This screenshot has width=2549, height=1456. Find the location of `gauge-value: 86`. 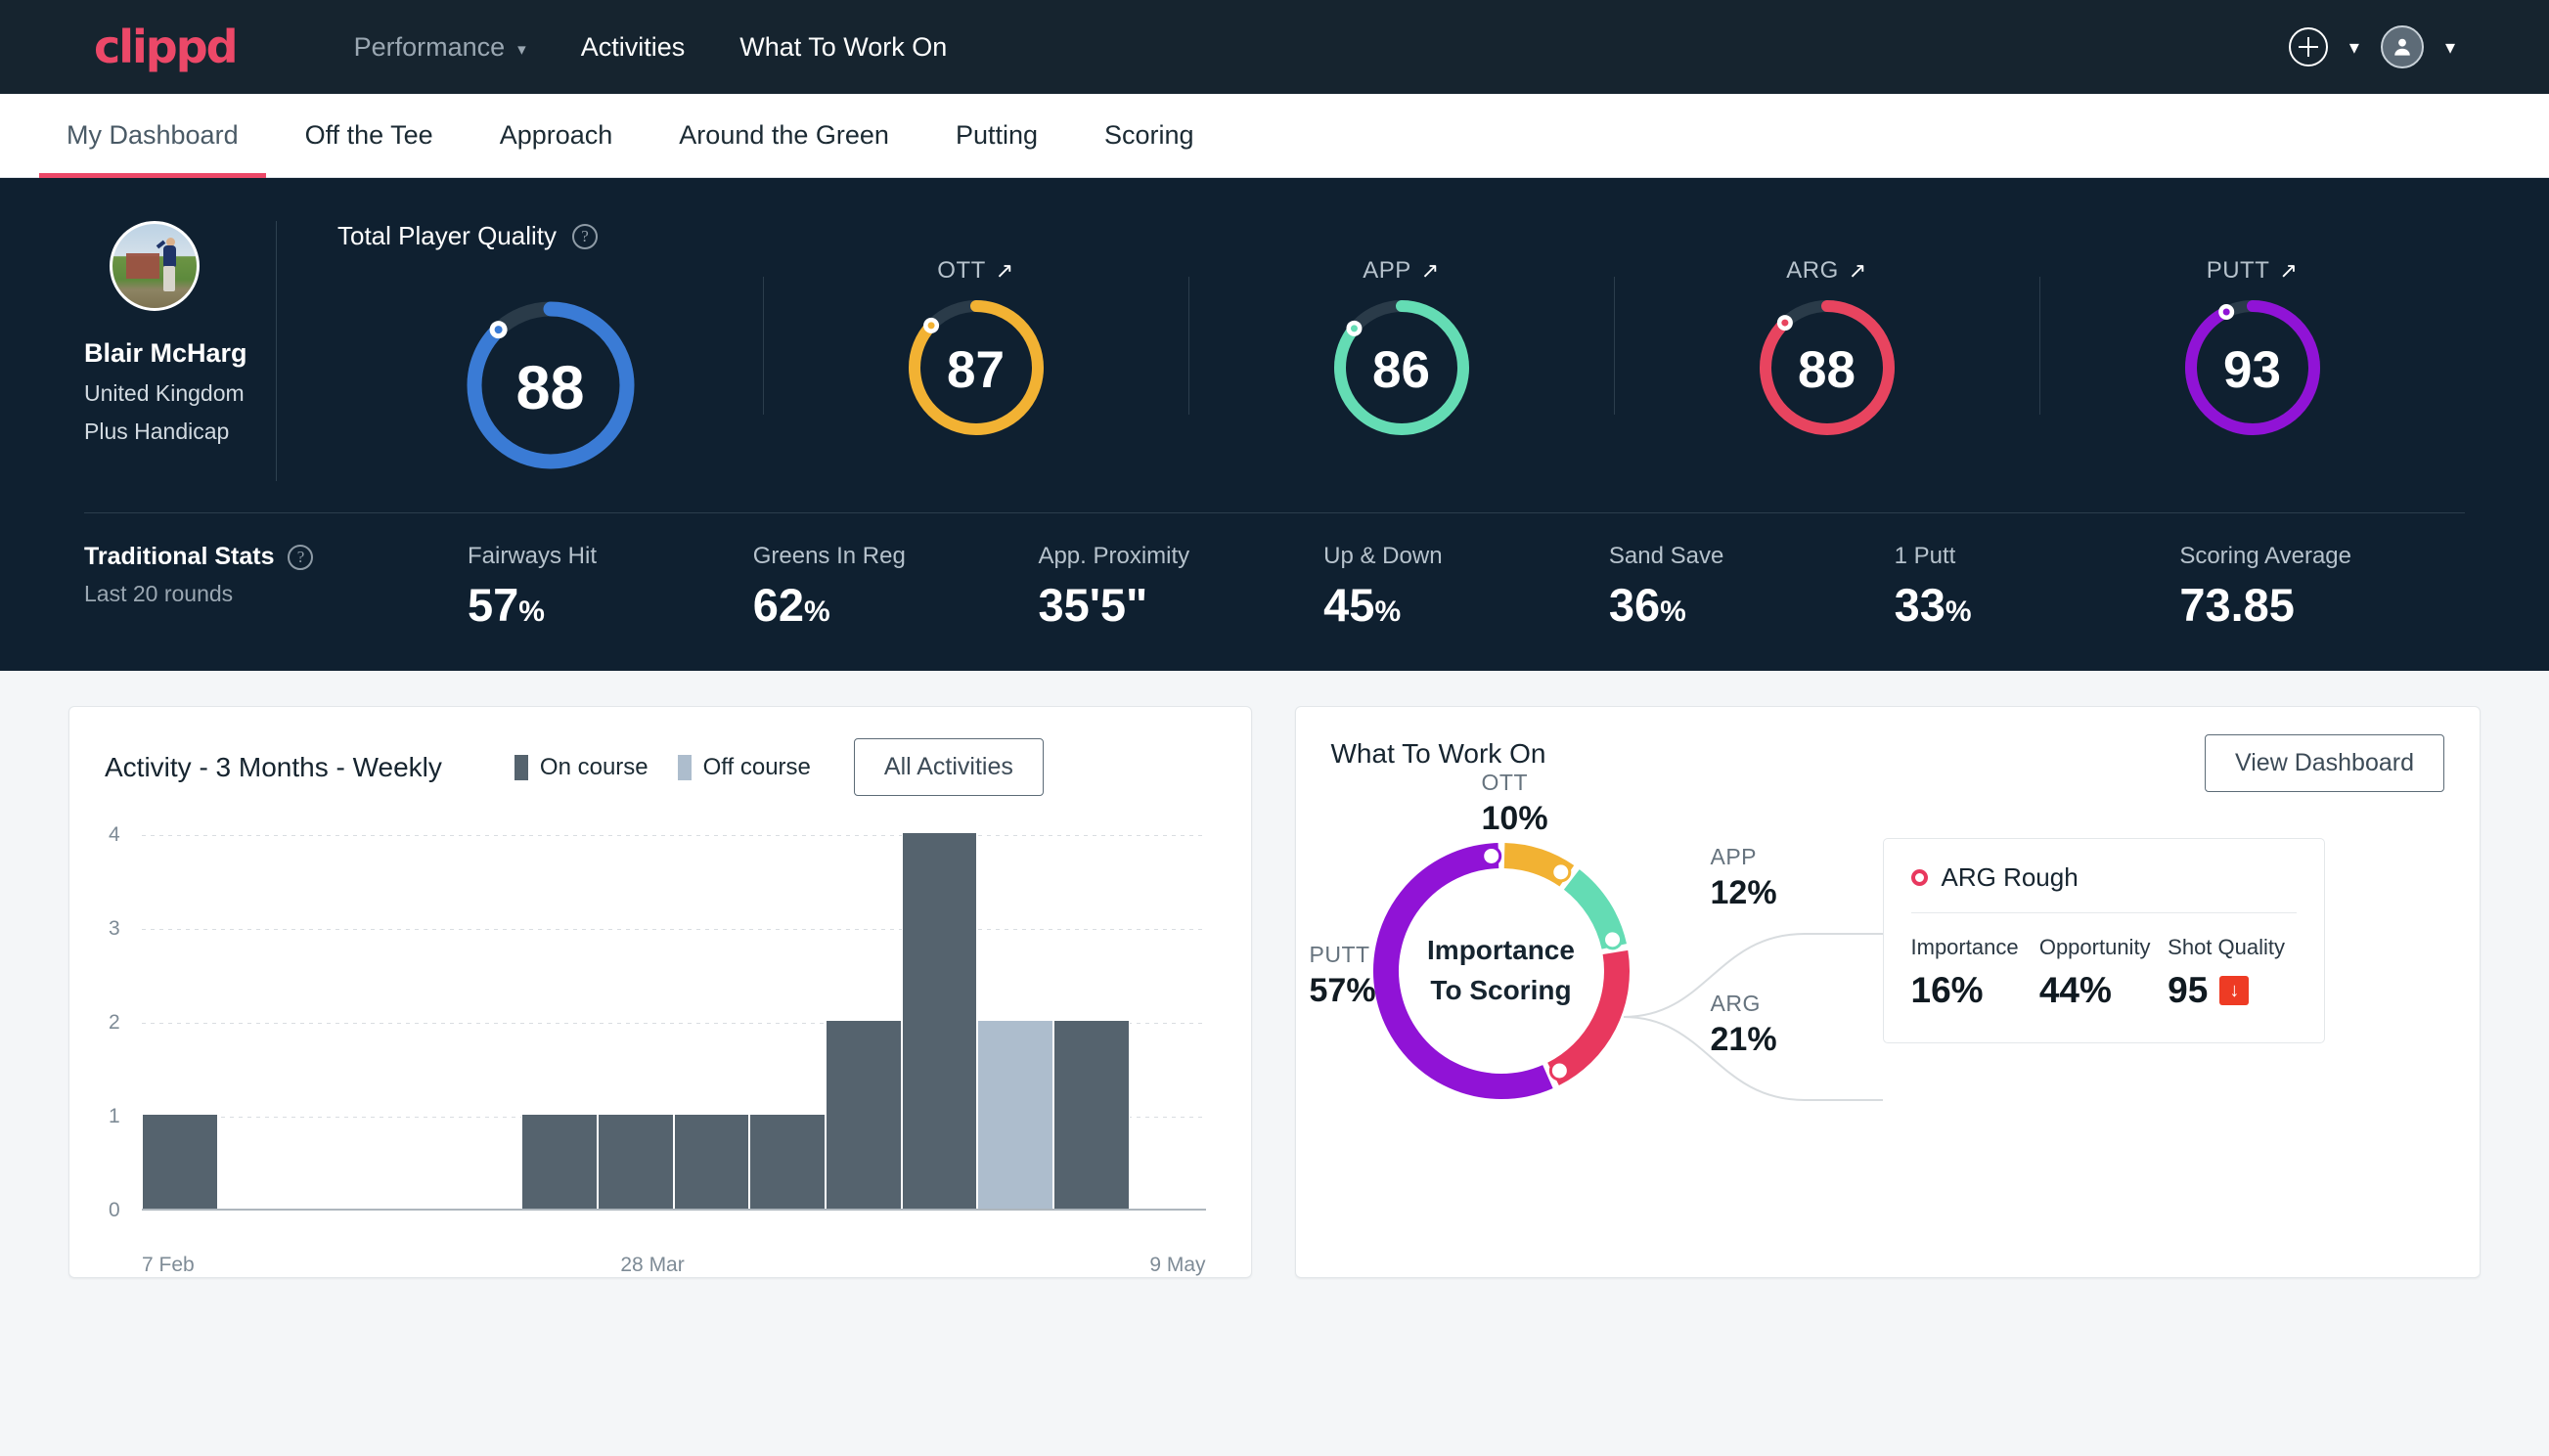

gauge-value: 86 is located at coordinates (1401, 370).